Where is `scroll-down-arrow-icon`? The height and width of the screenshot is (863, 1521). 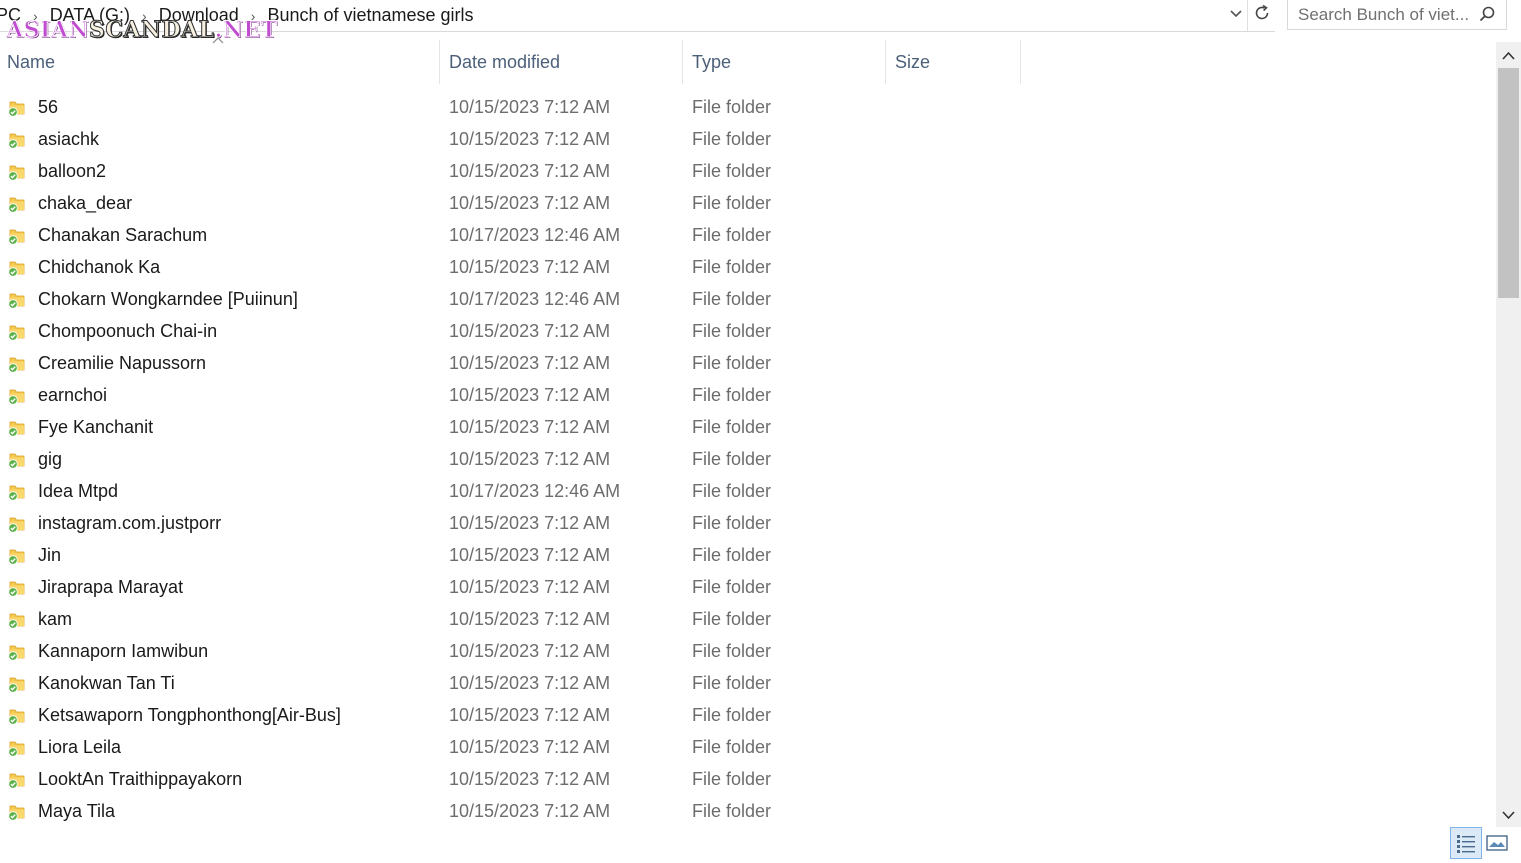 scroll-down-arrow-icon is located at coordinates (1508, 815).